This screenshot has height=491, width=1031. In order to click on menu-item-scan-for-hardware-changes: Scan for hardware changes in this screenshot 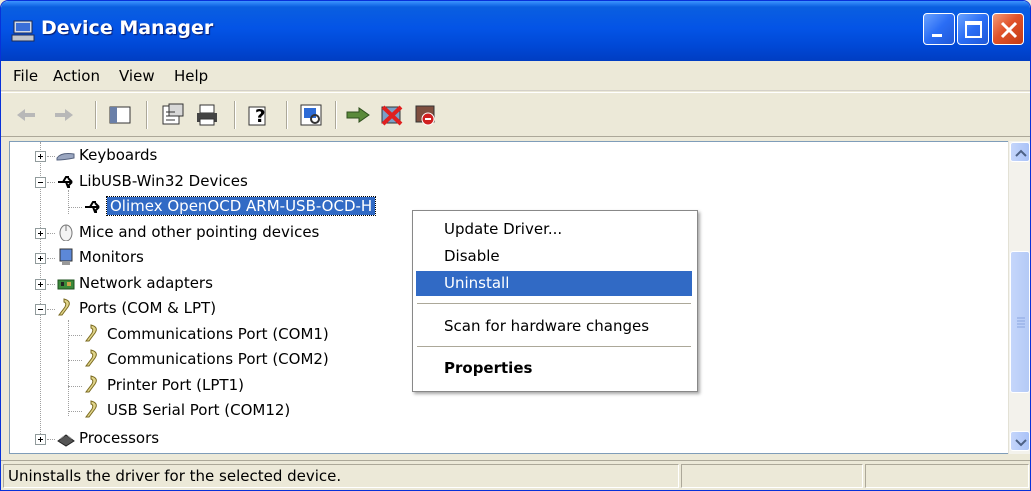, I will do `click(554, 326)`.